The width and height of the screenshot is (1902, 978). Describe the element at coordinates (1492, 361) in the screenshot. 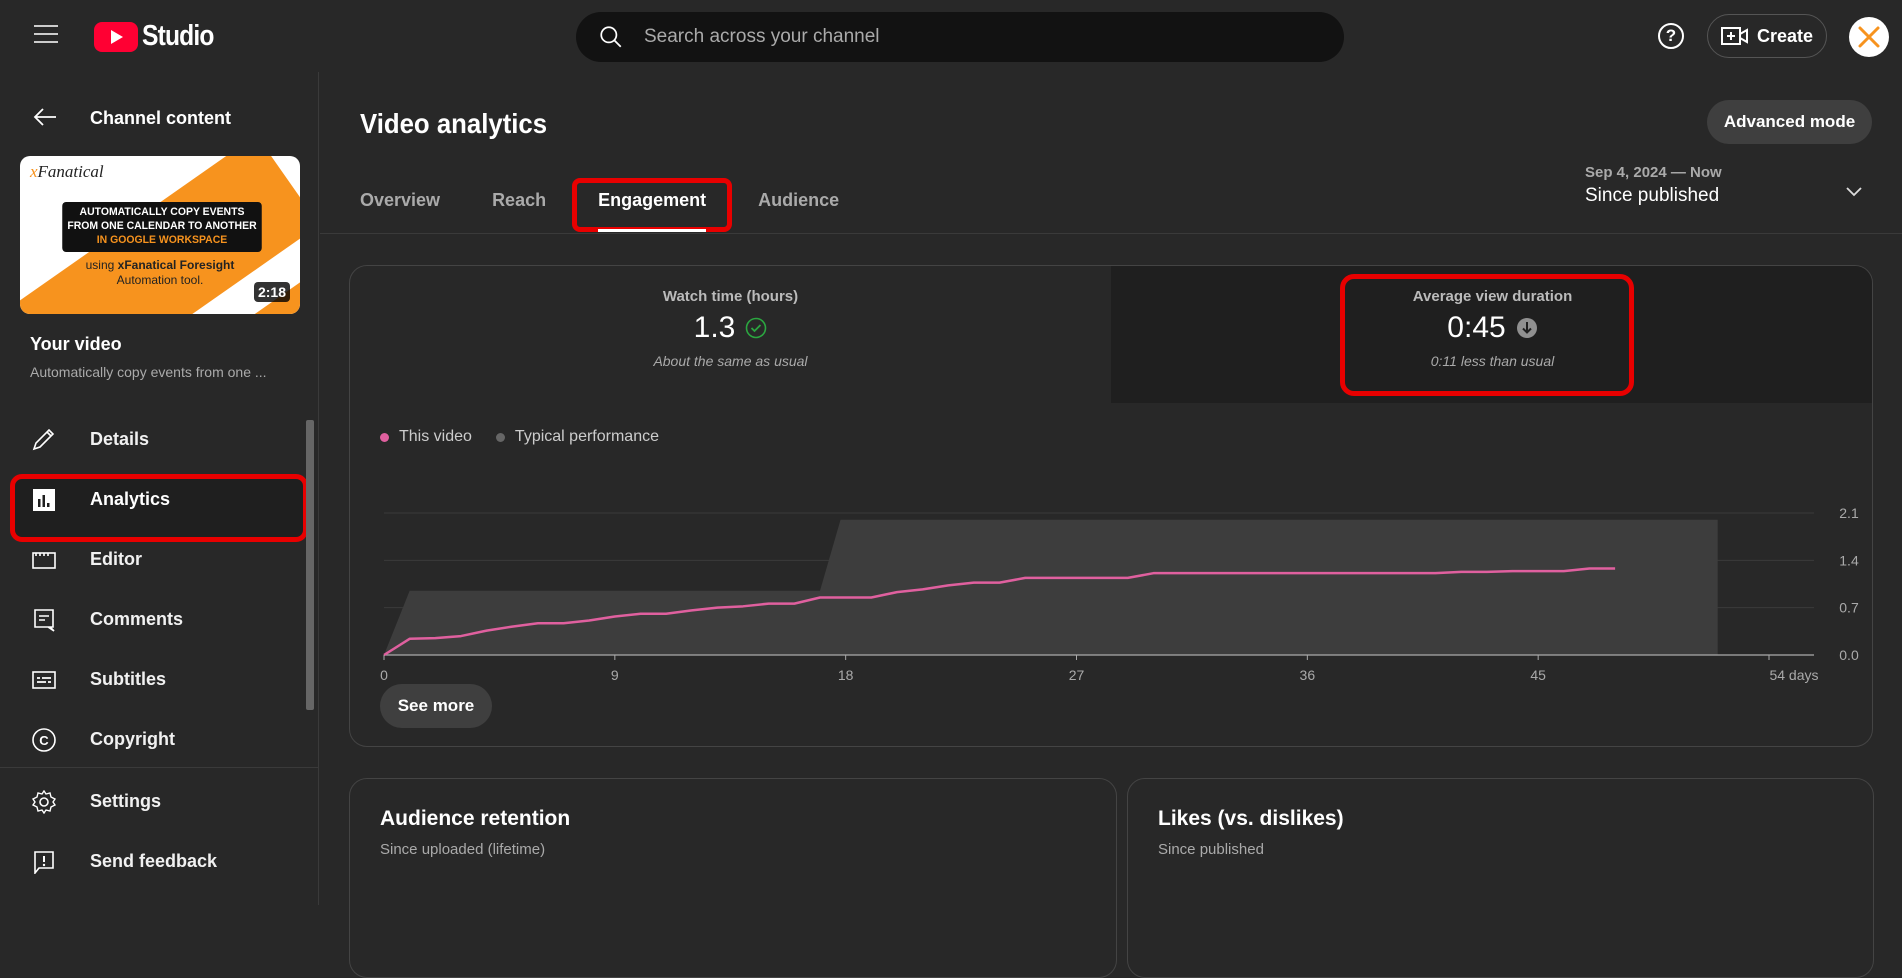

I see `metric-note: 0:11 less than usual` at that location.